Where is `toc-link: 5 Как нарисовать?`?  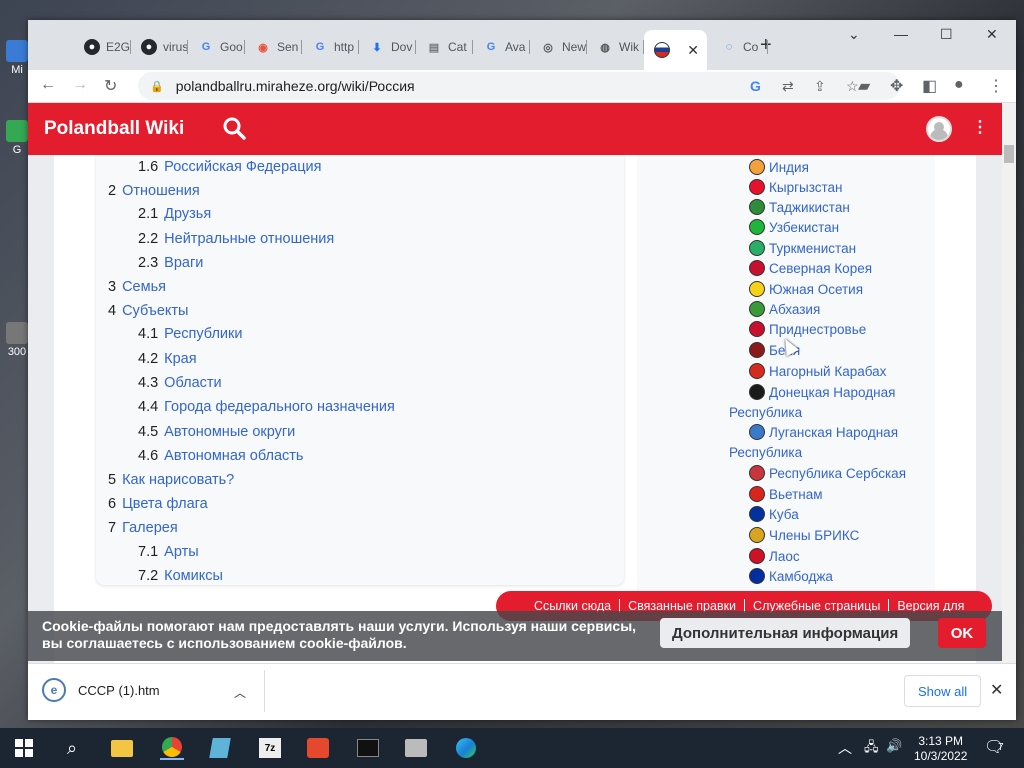
toc-link: 5 Как нарисовать? is located at coordinates (171, 480).